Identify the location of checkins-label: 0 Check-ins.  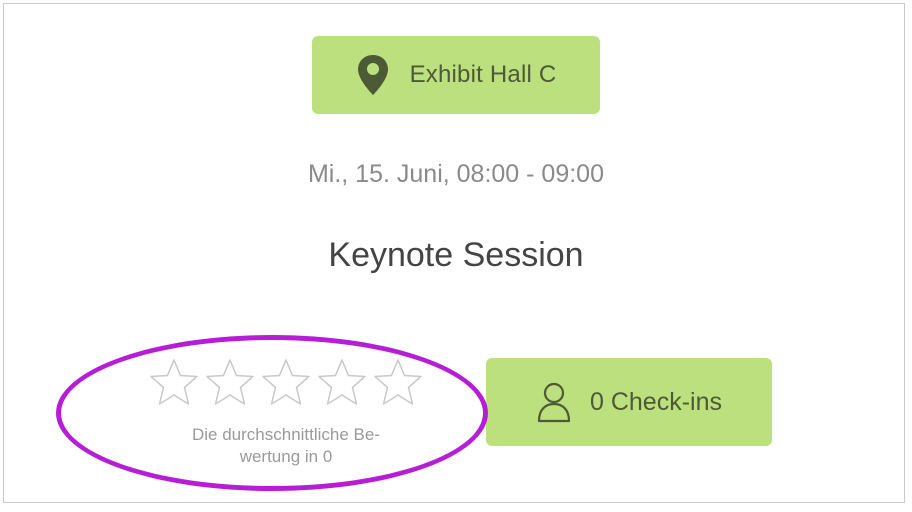
(656, 401).